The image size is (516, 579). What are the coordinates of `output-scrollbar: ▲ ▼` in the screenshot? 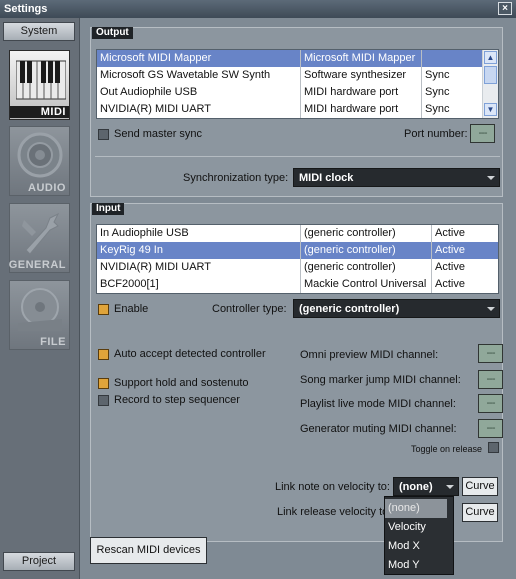 It's located at (490, 84).